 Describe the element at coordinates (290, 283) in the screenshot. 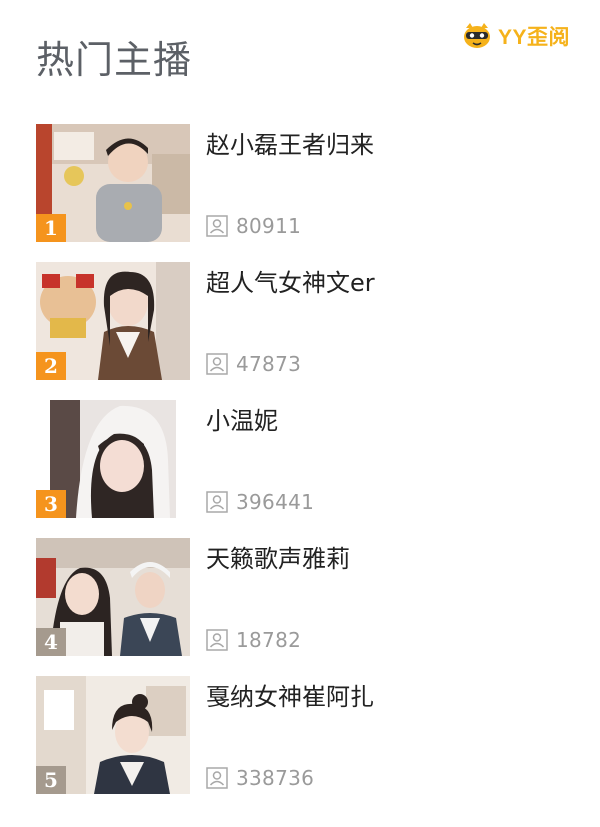

I see `streamer-name: 超人气女神文er` at that location.